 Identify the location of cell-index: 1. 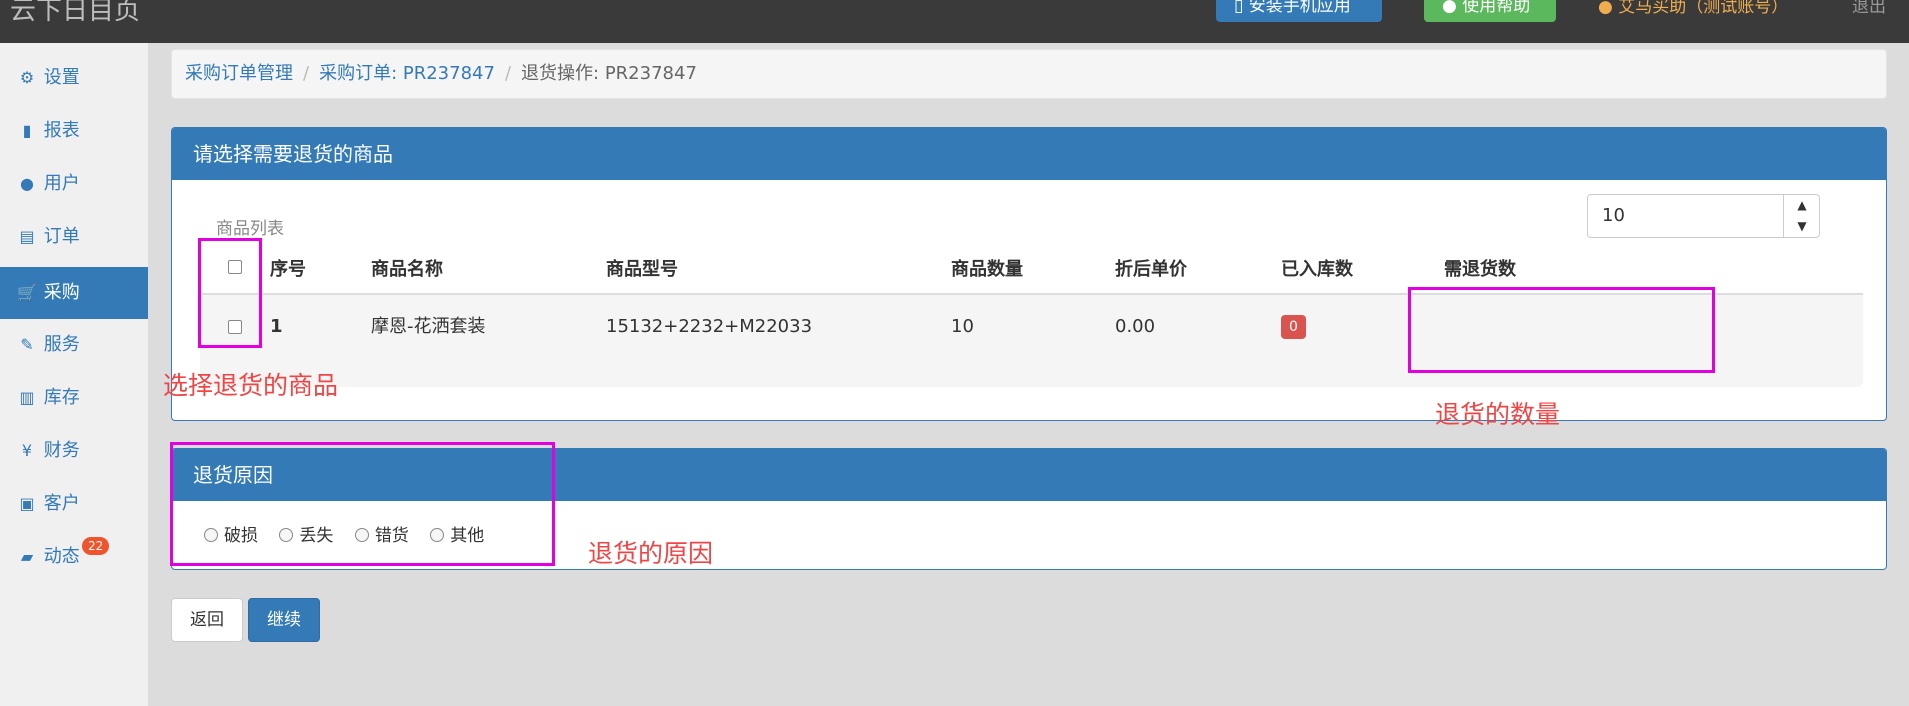
(276, 326).